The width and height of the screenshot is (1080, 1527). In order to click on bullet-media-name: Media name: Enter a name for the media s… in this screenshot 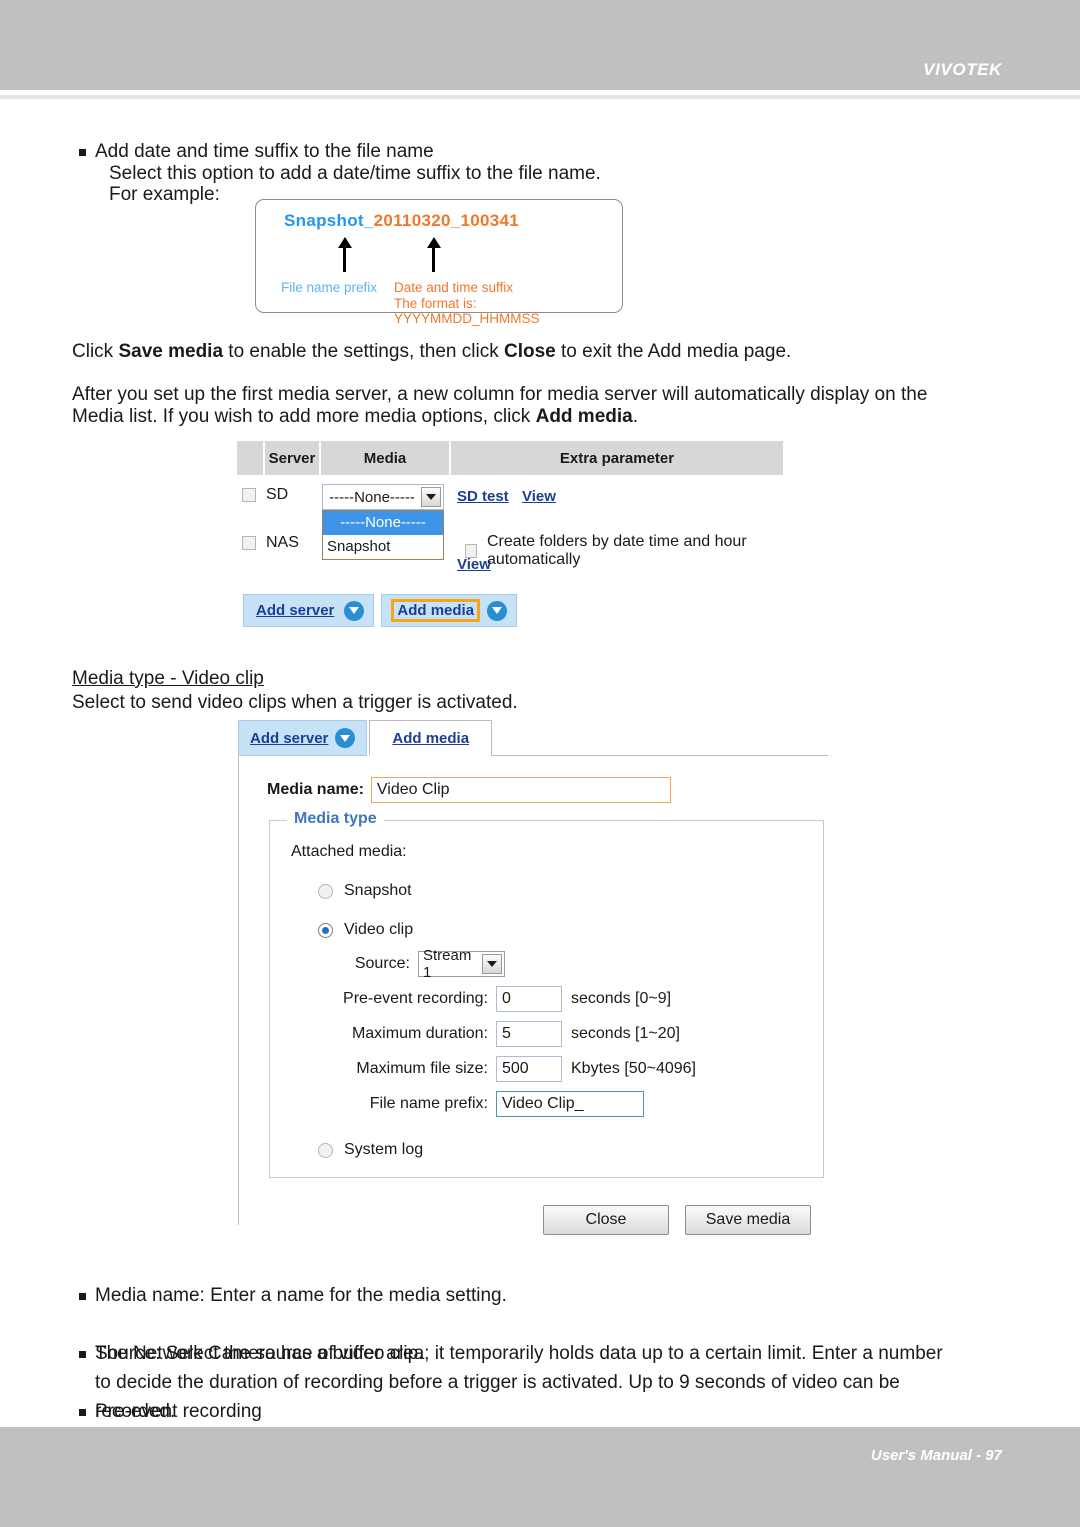, I will do `click(533, 1295)`.